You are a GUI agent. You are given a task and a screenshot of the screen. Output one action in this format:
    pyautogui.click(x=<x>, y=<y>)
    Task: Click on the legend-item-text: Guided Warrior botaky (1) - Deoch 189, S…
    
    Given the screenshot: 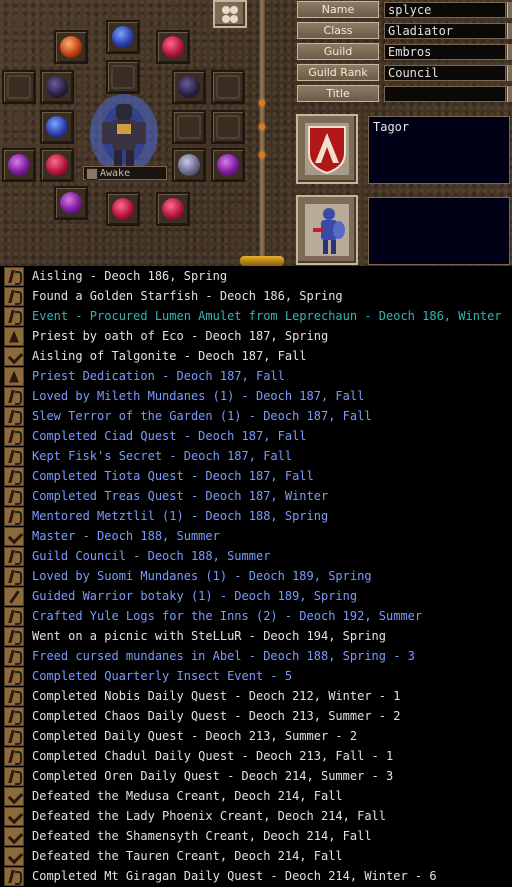 What is the action you would take?
    pyautogui.click(x=195, y=596)
    